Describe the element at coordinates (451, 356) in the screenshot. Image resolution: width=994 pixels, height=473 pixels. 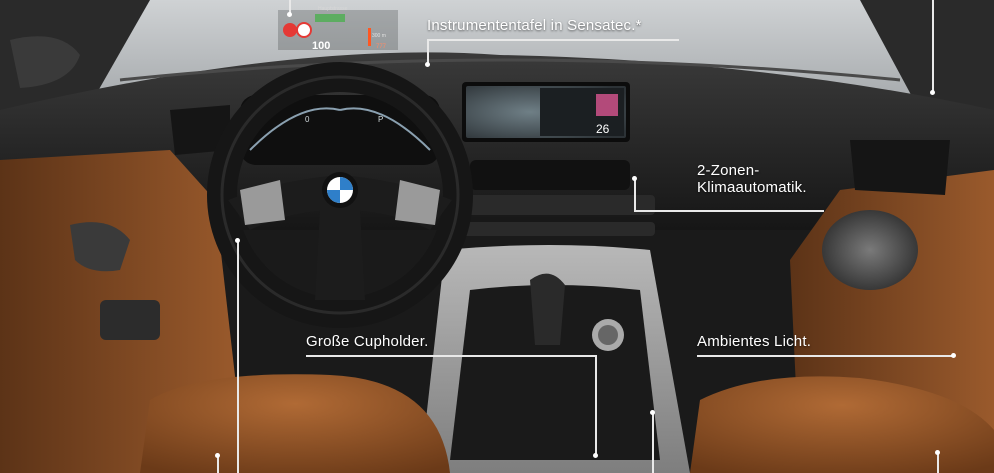
I see `cupholder-line-h` at that location.